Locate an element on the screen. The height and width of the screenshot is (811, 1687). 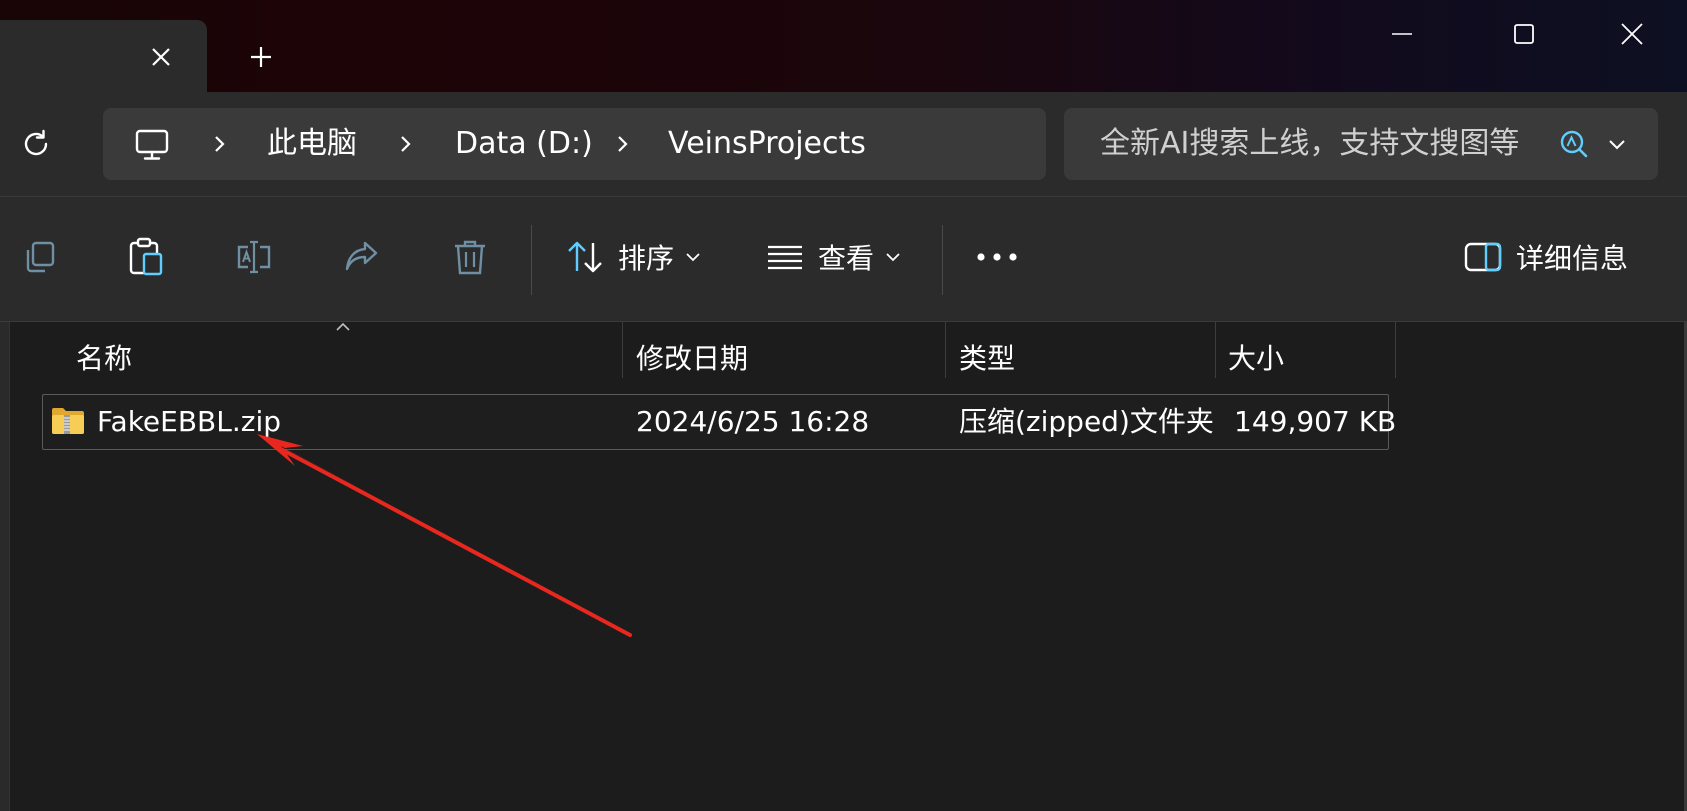
navigation-pane-edge is located at coordinates (5, 566).